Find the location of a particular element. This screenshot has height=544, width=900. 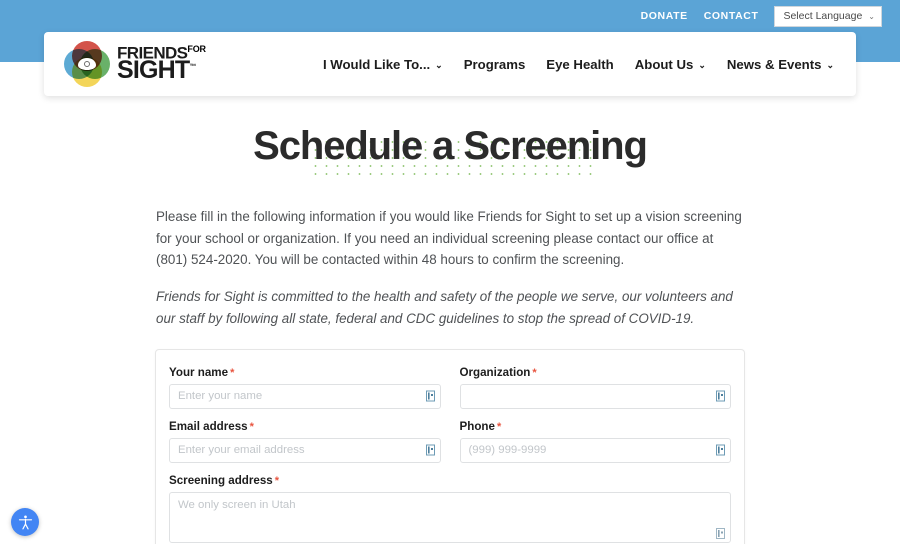

language-select-value: Select Language is located at coordinates (823, 16).